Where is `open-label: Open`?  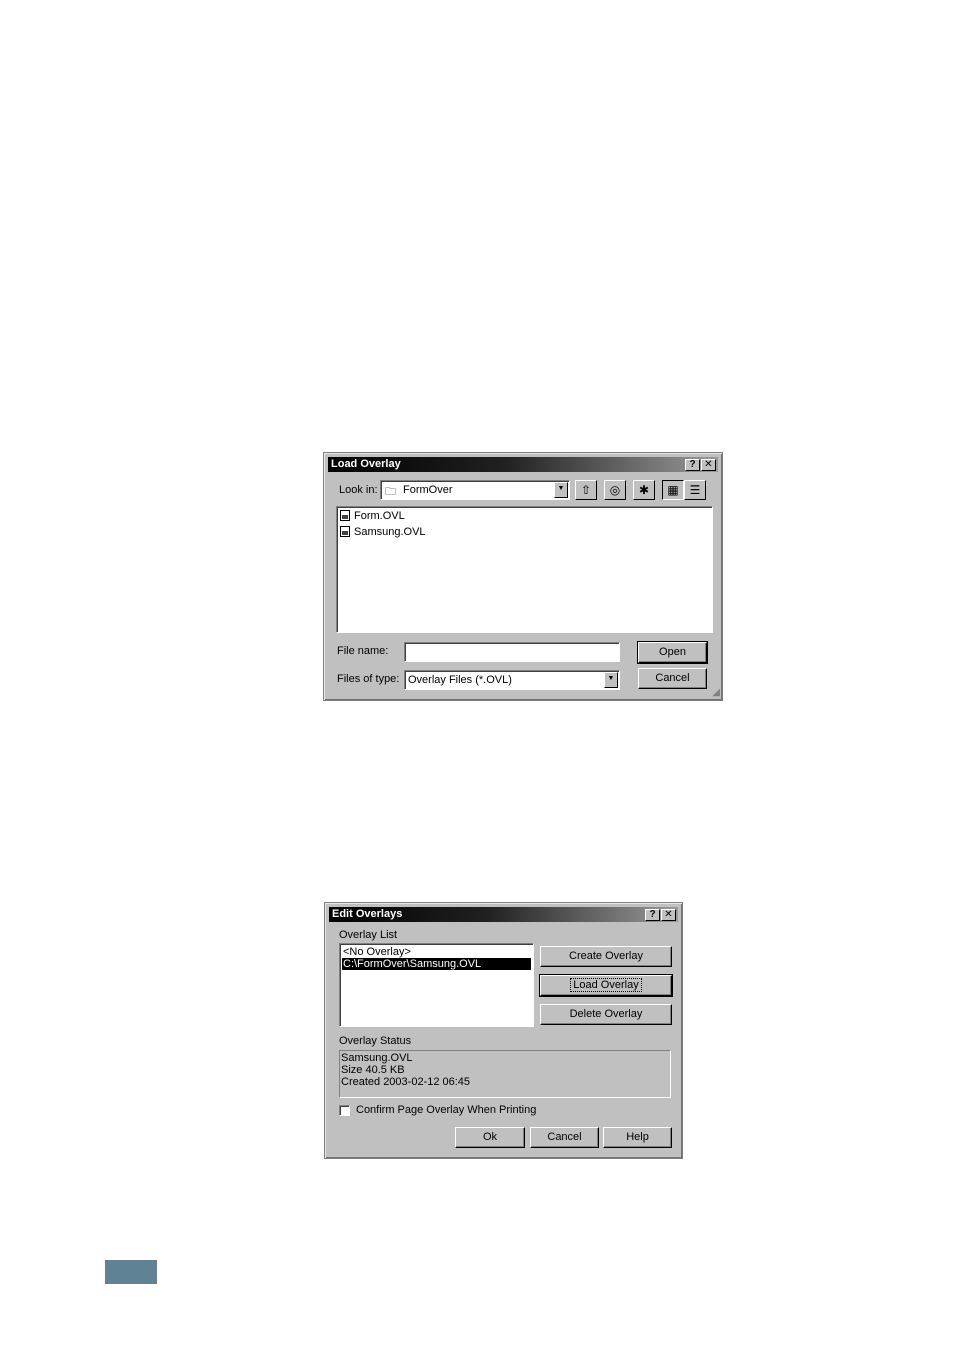
open-label: Open is located at coordinates (672, 652).